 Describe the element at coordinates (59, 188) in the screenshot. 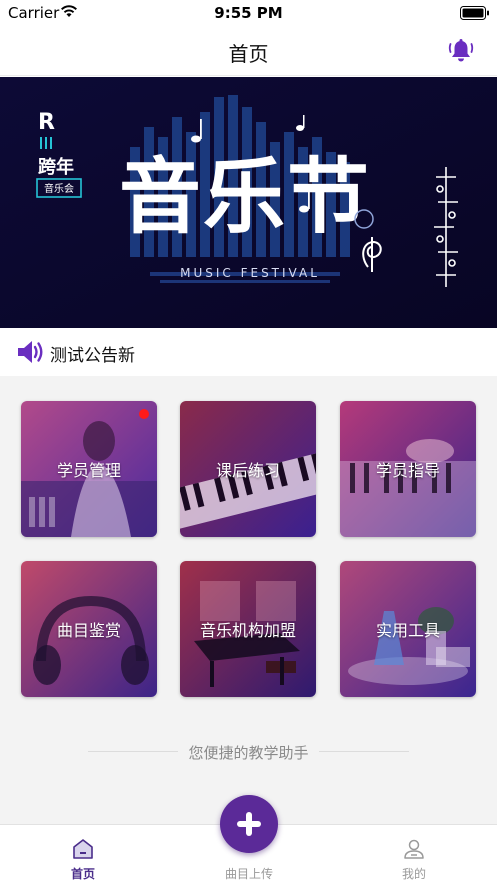

I see `banner-tag-text: 音乐会` at that location.